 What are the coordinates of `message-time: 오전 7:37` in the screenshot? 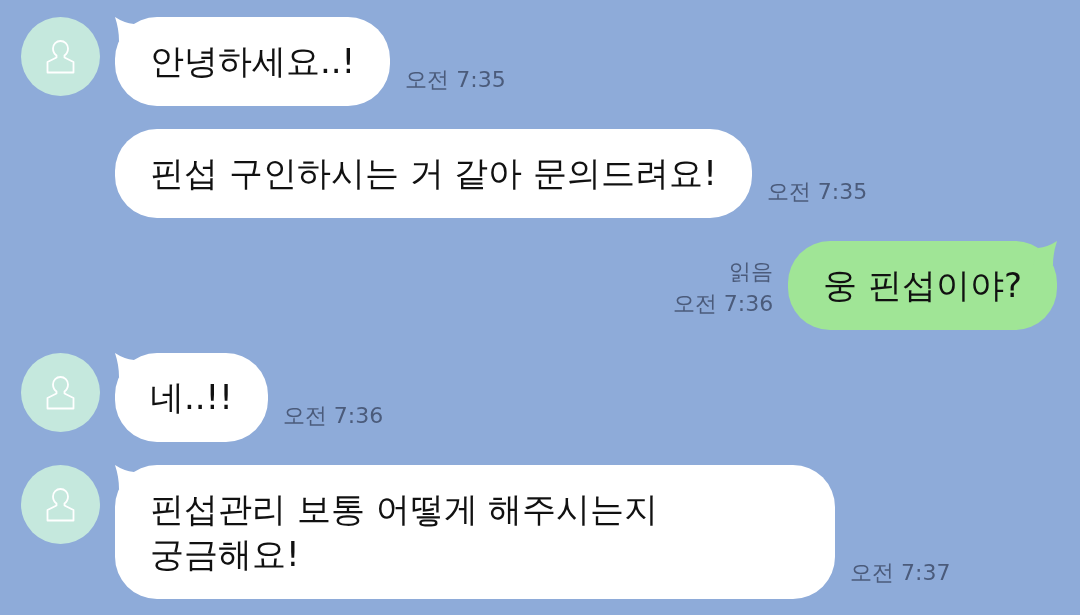 It's located at (900, 573).